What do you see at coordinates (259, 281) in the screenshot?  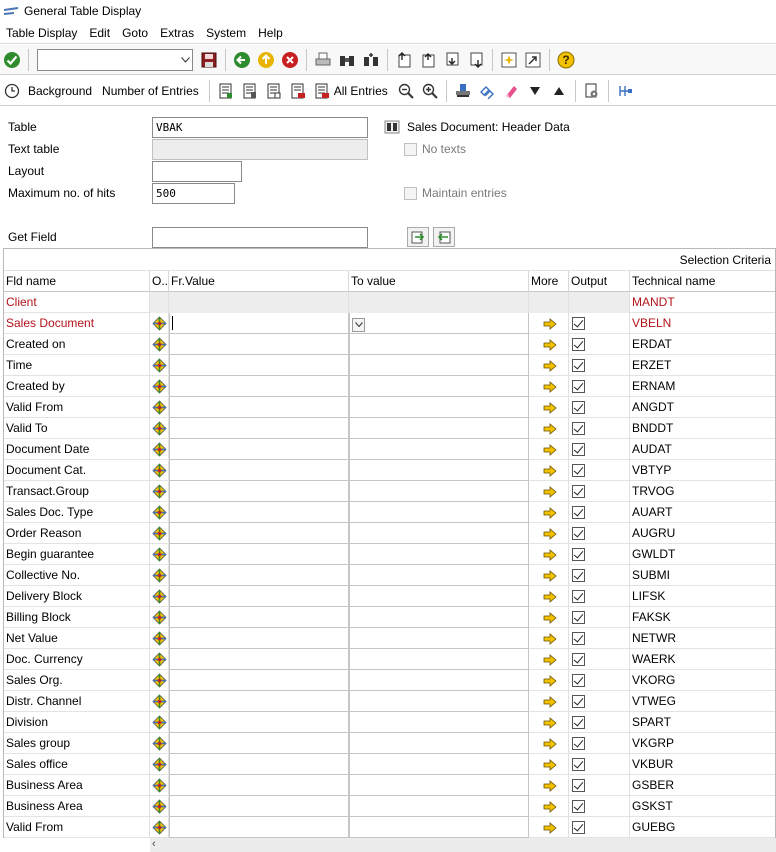 I see `col-from-value: Fr.Value` at bounding box center [259, 281].